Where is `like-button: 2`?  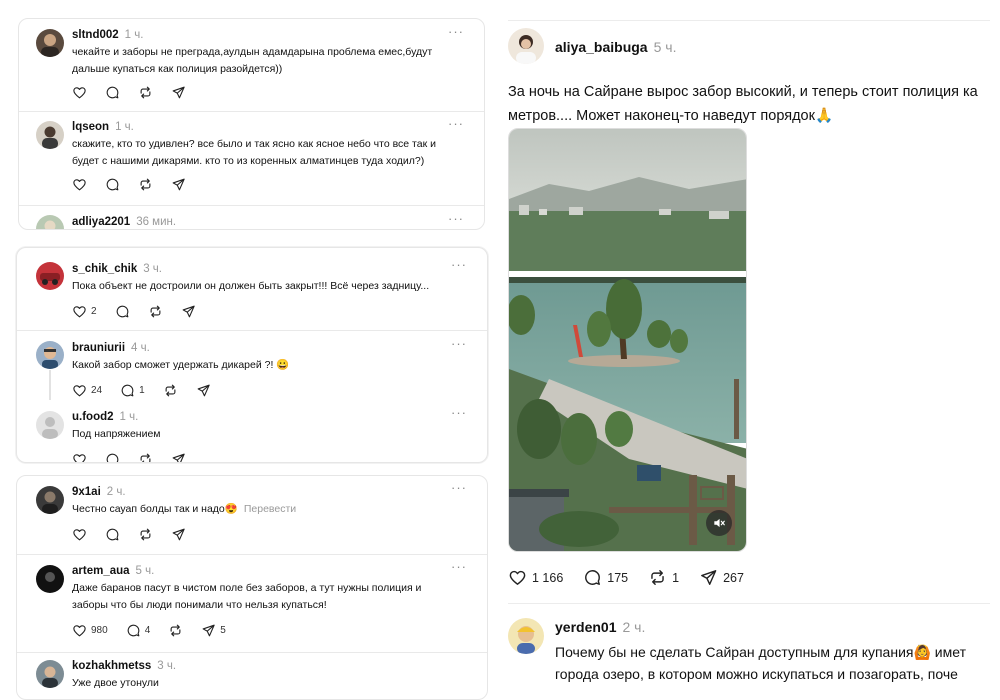
like-button: 2 is located at coordinates (84, 311).